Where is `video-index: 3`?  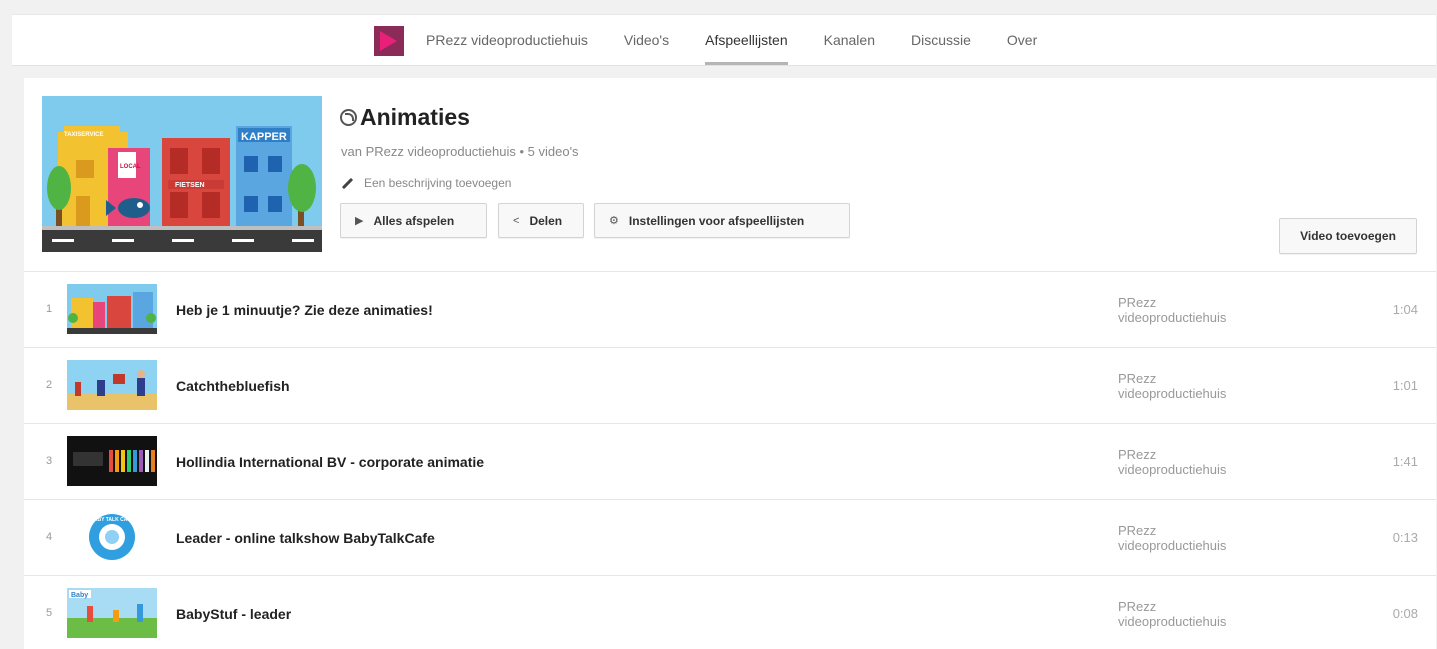 video-index: 3 is located at coordinates (49, 461).